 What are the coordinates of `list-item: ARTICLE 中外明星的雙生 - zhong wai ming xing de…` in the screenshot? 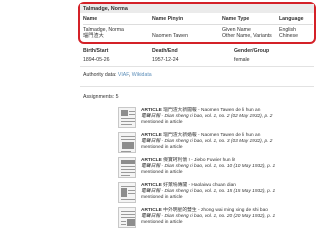 It's located at (218, 219).